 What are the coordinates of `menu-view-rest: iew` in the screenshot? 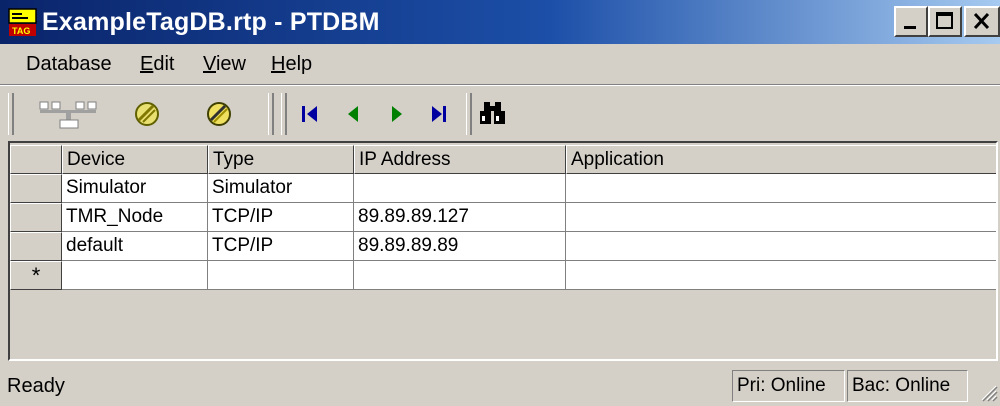 It's located at (230, 64).